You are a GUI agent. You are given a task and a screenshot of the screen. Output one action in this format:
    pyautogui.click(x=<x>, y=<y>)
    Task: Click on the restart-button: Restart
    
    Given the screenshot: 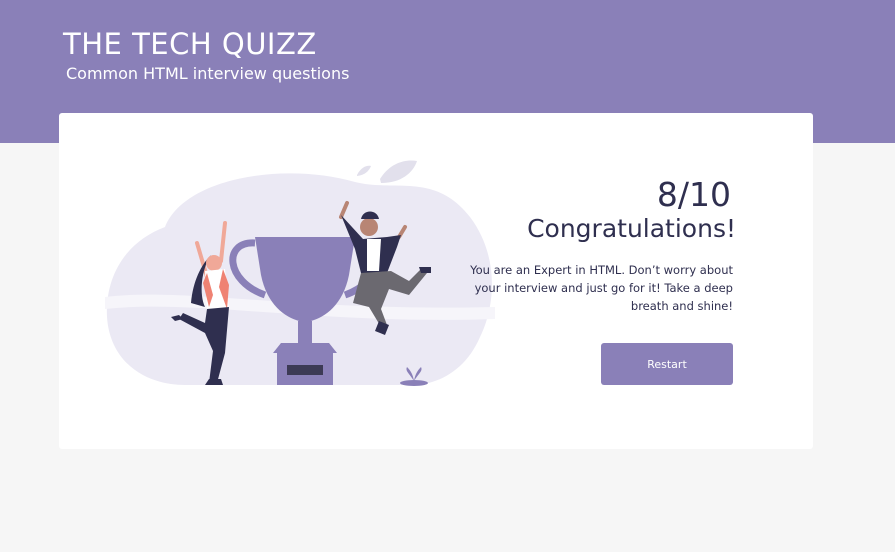 What is the action you would take?
    pyautogui.click(x=667, y=364)
    